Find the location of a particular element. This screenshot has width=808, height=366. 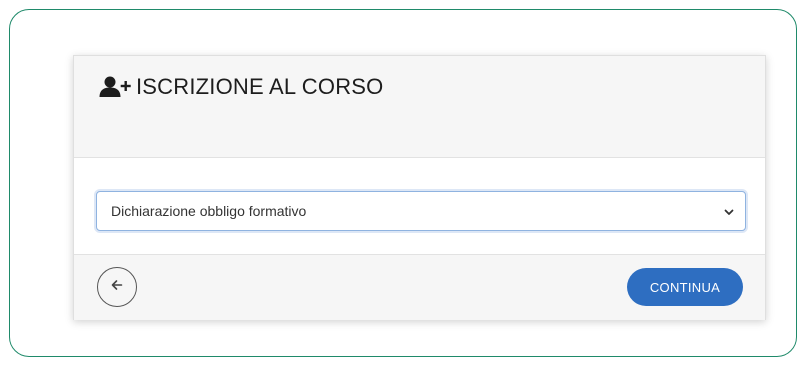

back-button is located at coordinates (117, 287).